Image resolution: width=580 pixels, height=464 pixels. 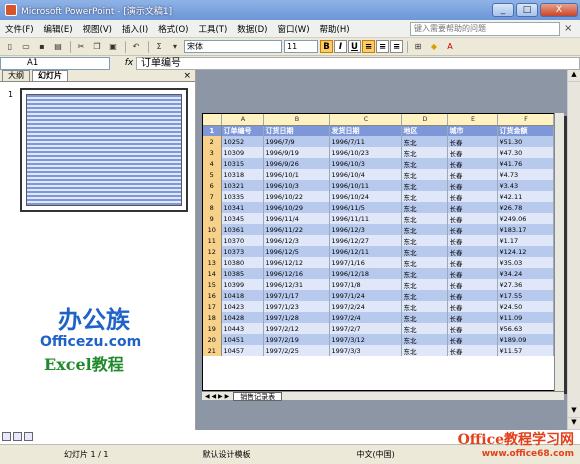 What do you see at coordinates (365, 295) in the screenshot?
I see `table-cell: 1997/1/24` at bounding box center [365, 295].